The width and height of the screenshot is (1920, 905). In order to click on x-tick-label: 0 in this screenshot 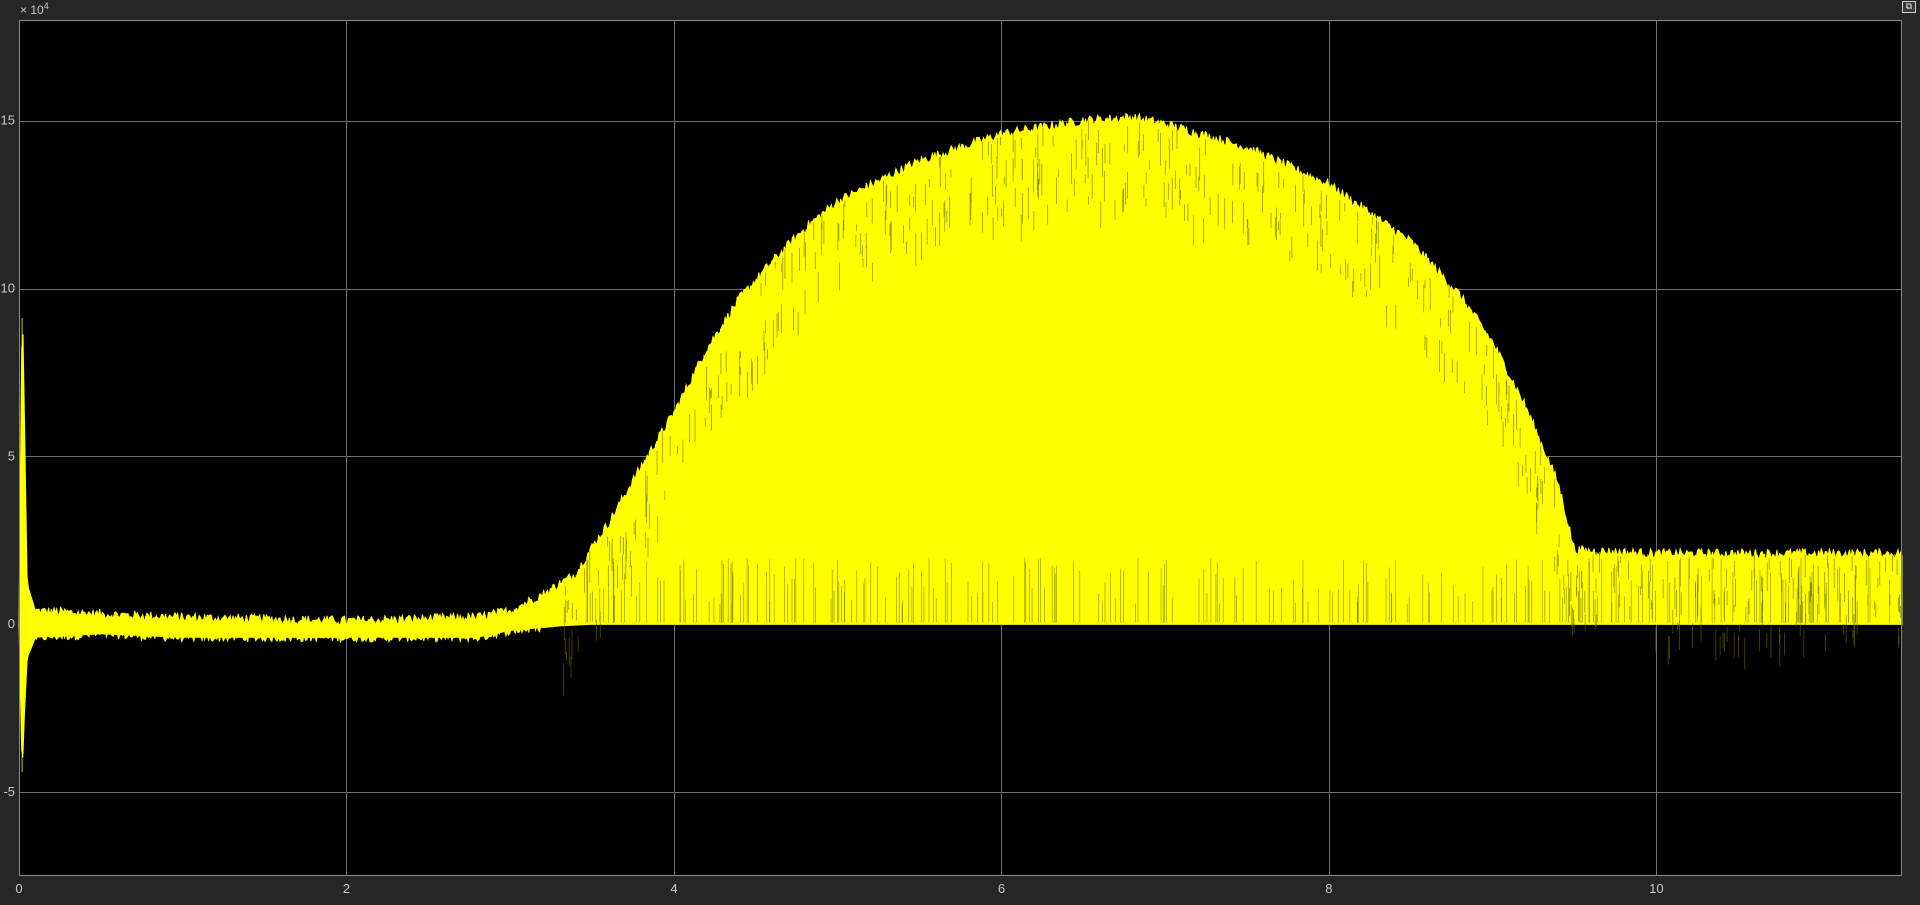, I will do `click(18, 888)`.